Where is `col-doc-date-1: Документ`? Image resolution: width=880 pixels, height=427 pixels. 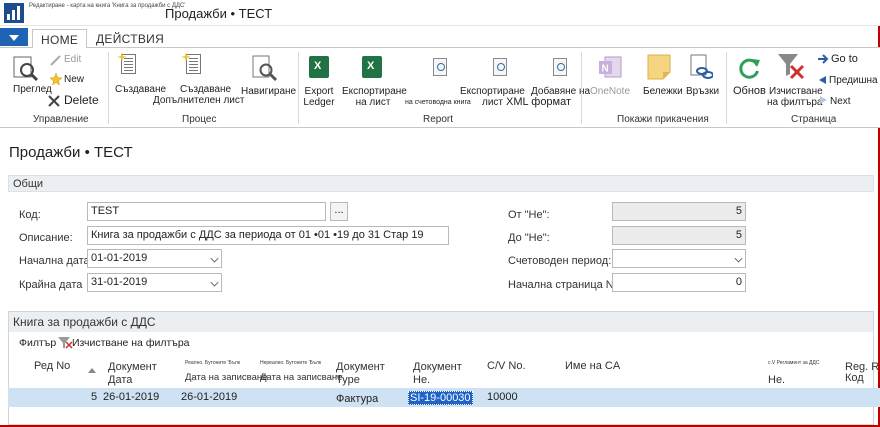
col-doc-date-1: Документ is located at coordinates (132, 367).